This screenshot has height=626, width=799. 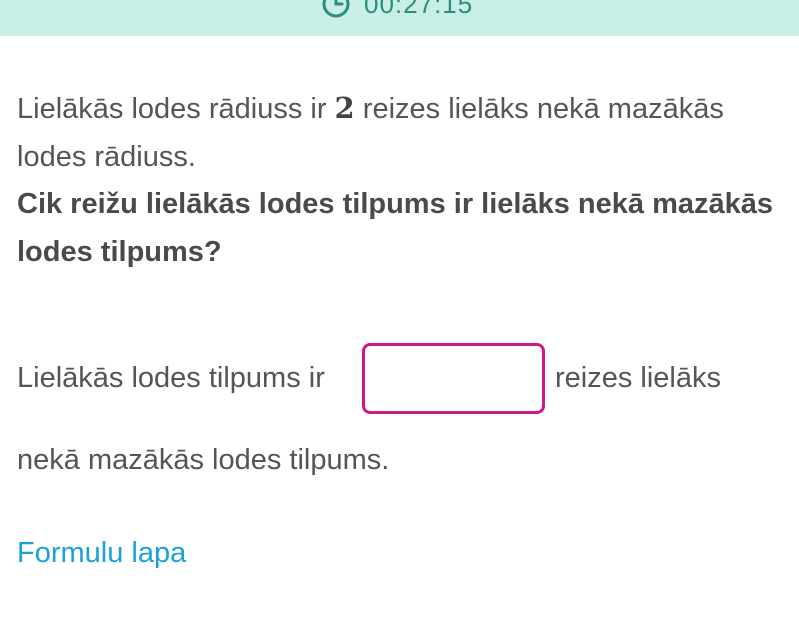 I want to click on question-text-start: Lielākās lodes rādiuss ir, so click(x=176, y=109).